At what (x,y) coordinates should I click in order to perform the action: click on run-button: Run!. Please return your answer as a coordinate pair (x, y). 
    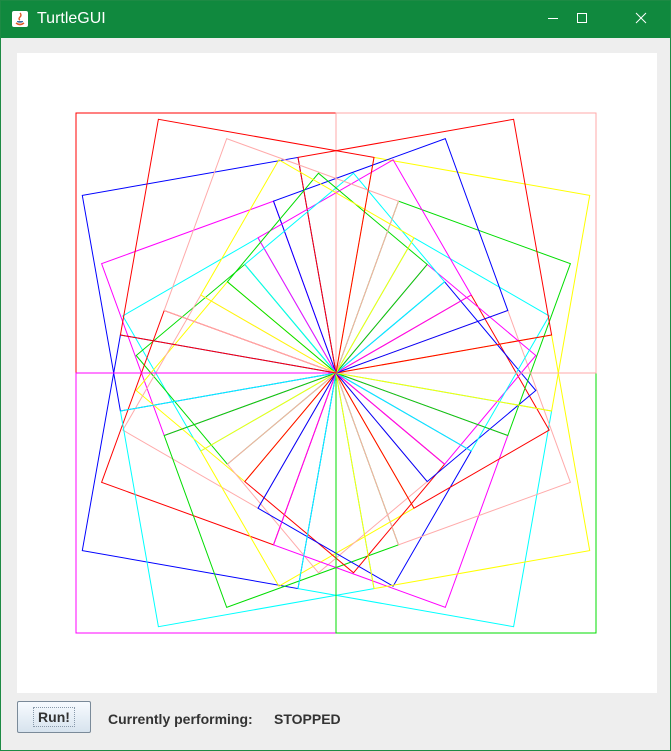
    Looking at the image, I should click on (54, 717).